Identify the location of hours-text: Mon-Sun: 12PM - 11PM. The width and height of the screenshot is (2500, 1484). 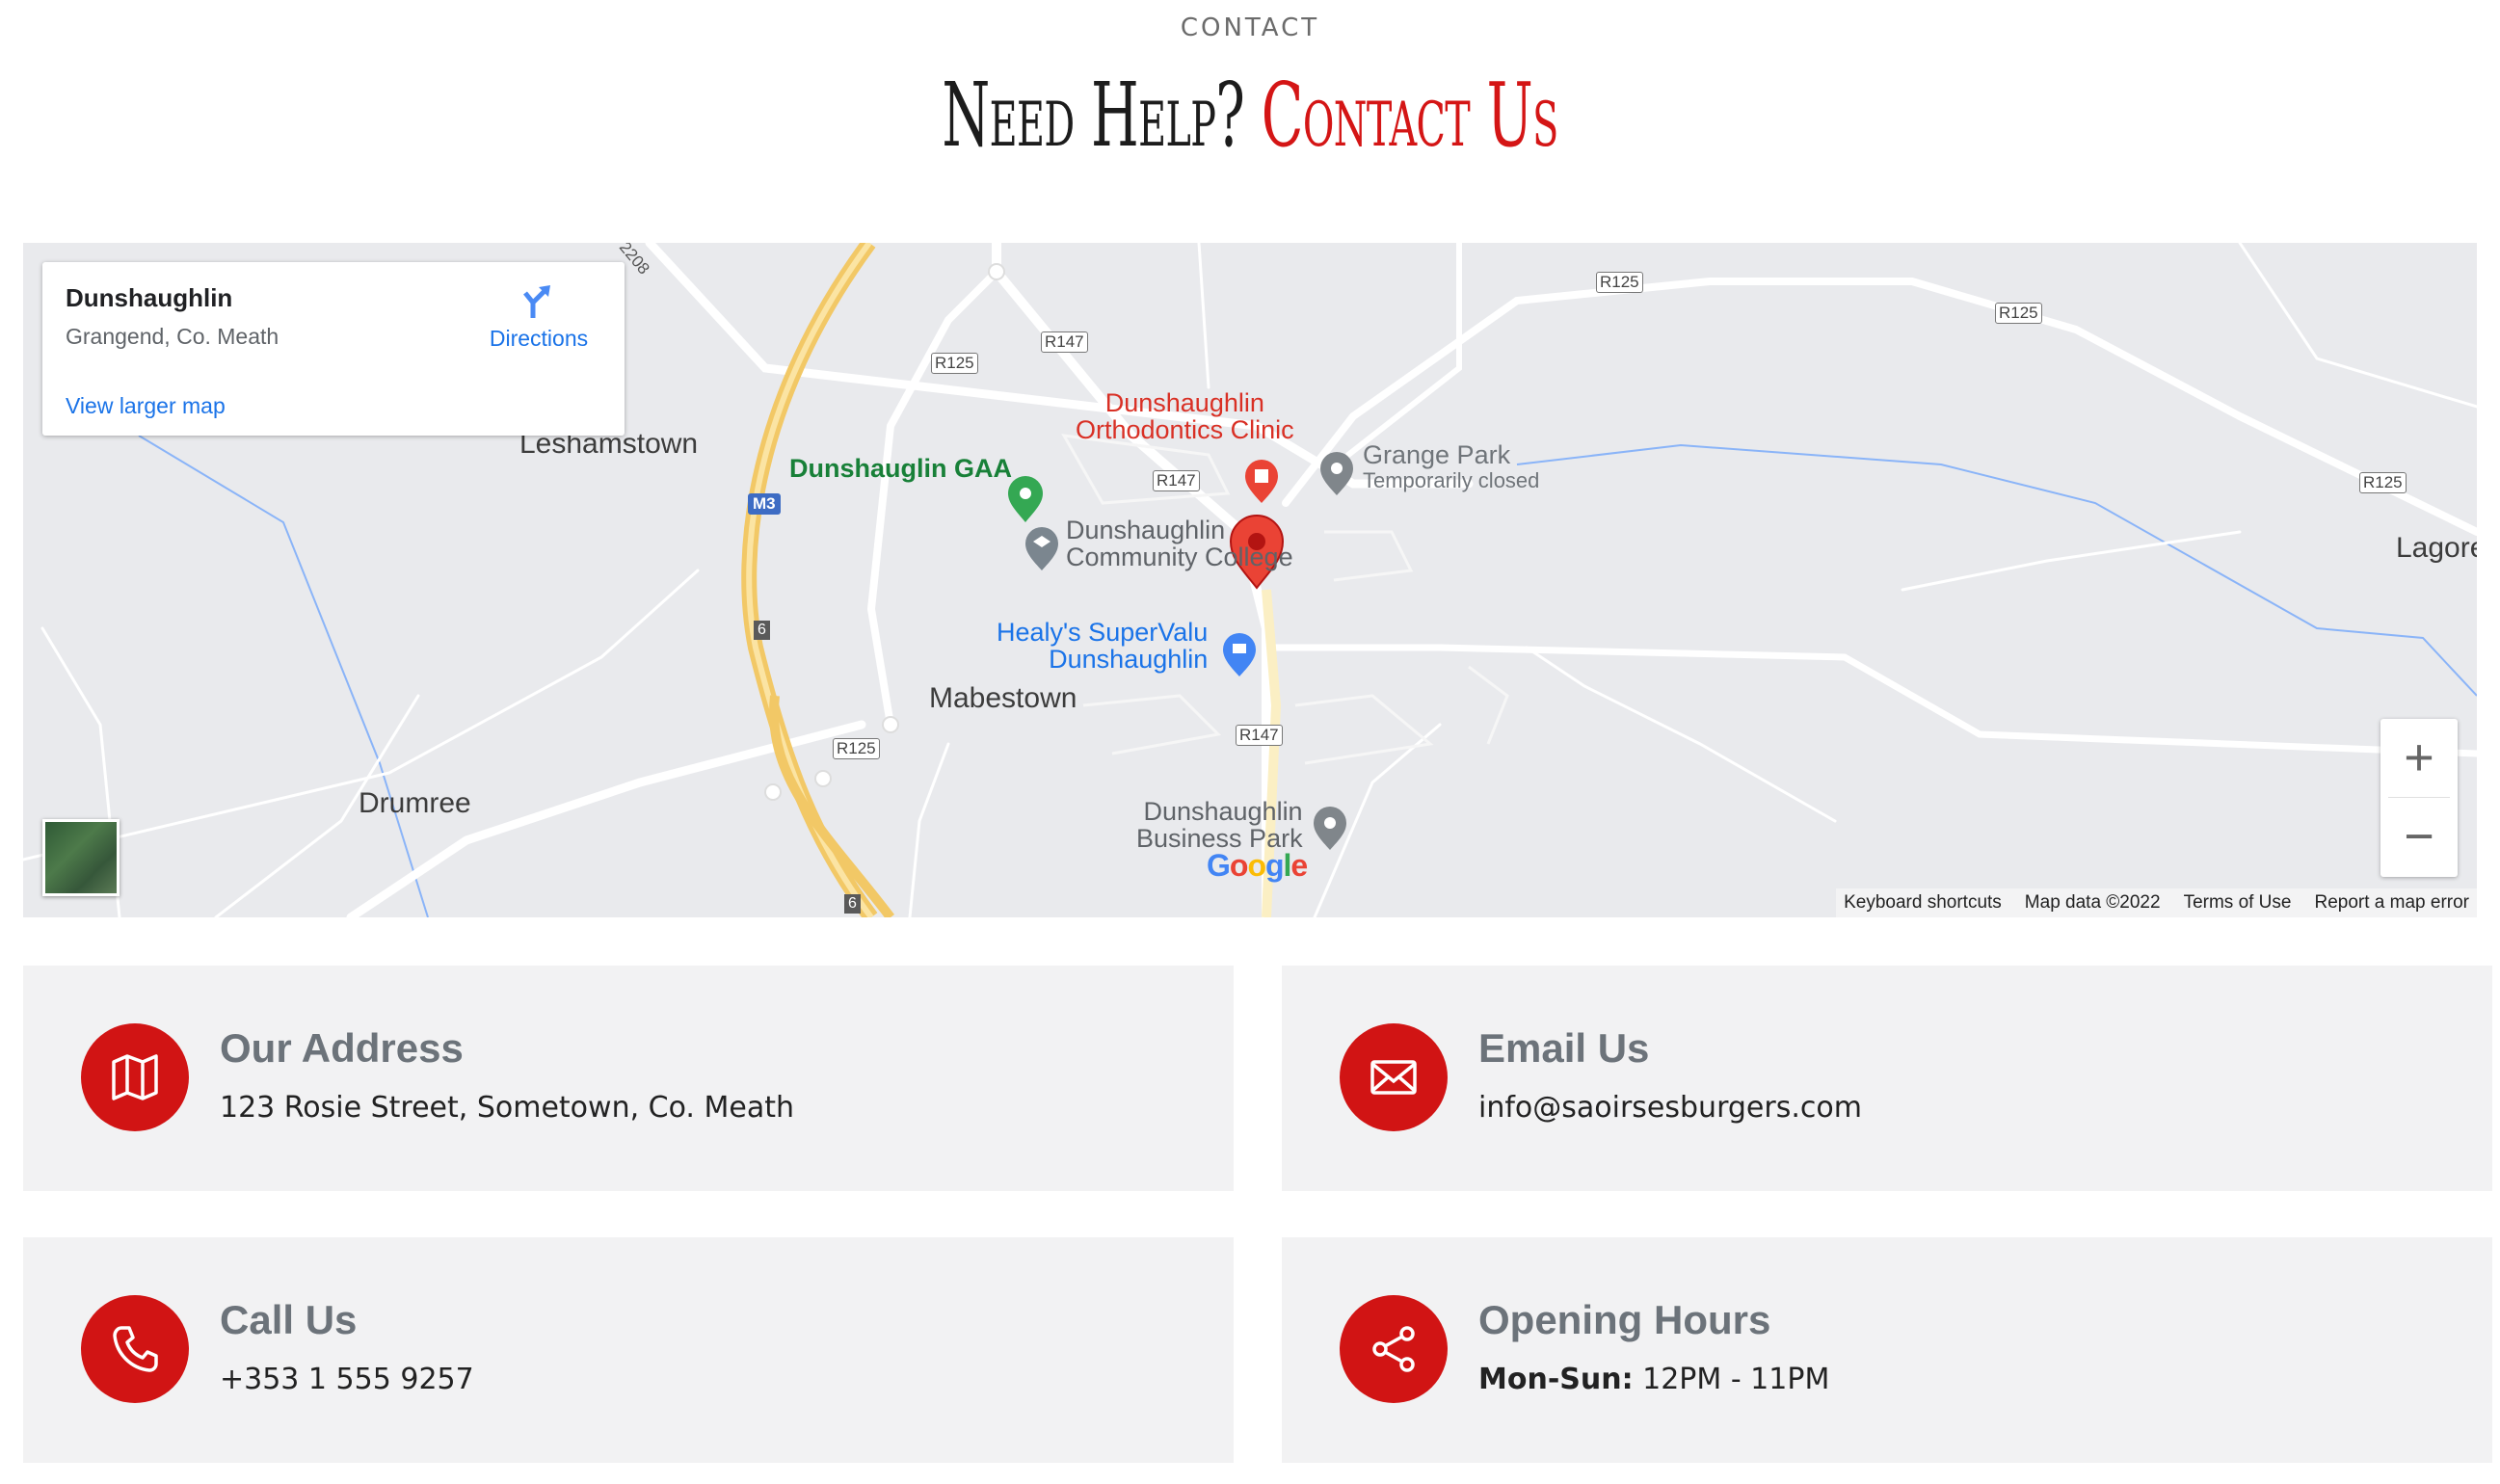
(1653, 1379).